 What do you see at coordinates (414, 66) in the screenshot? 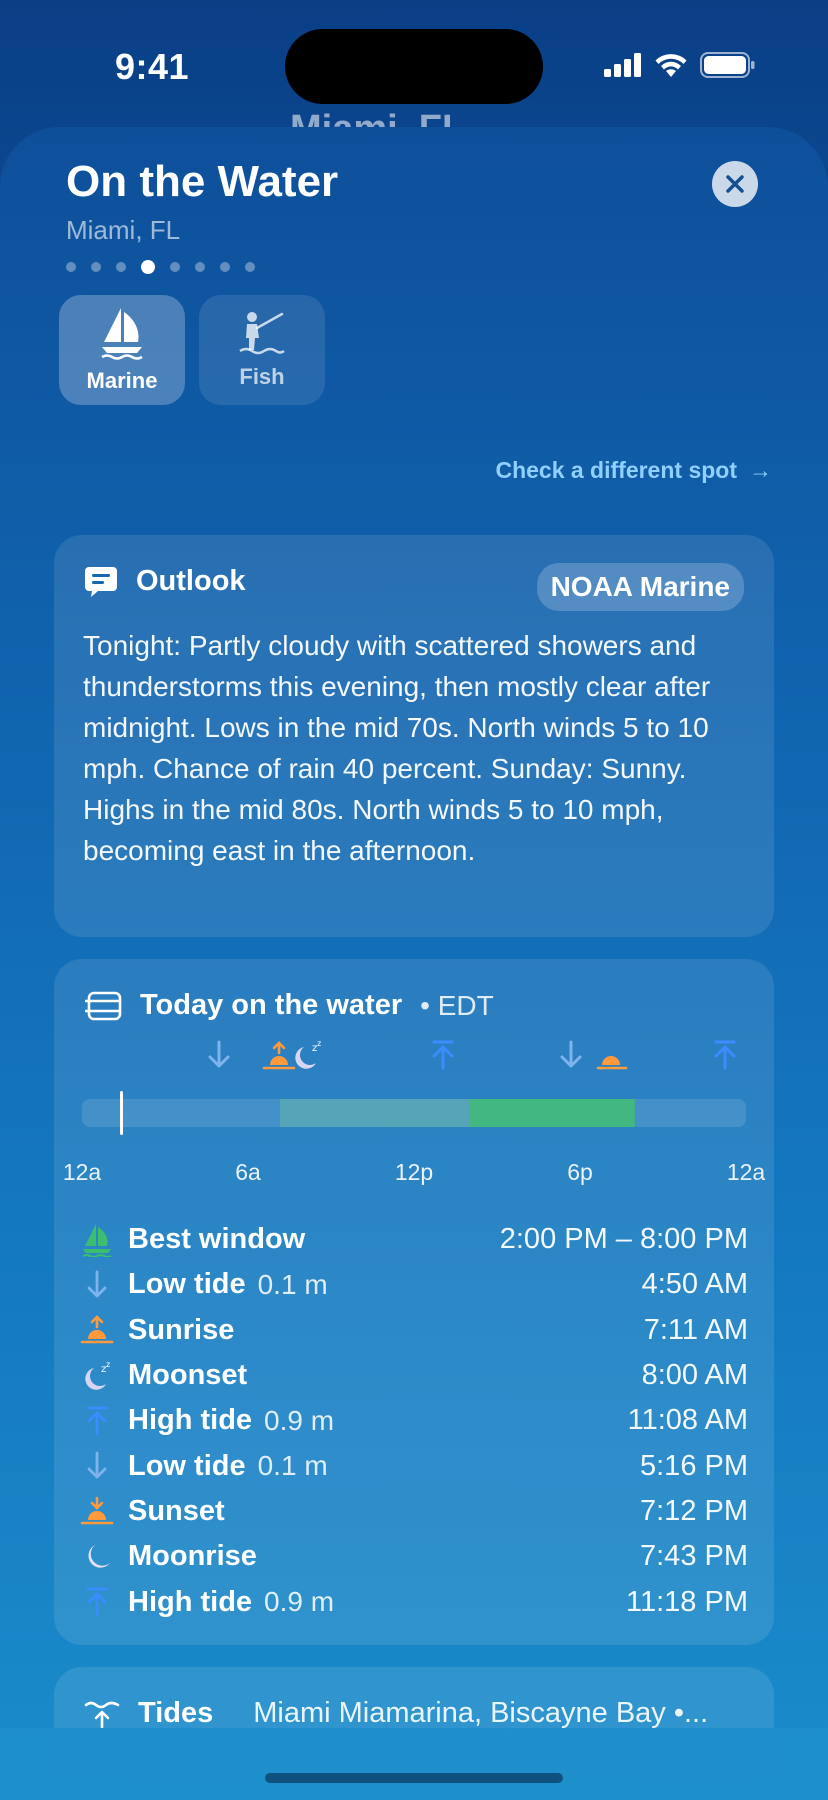
I see `dynamic-island` at bounding box center [414, 66].